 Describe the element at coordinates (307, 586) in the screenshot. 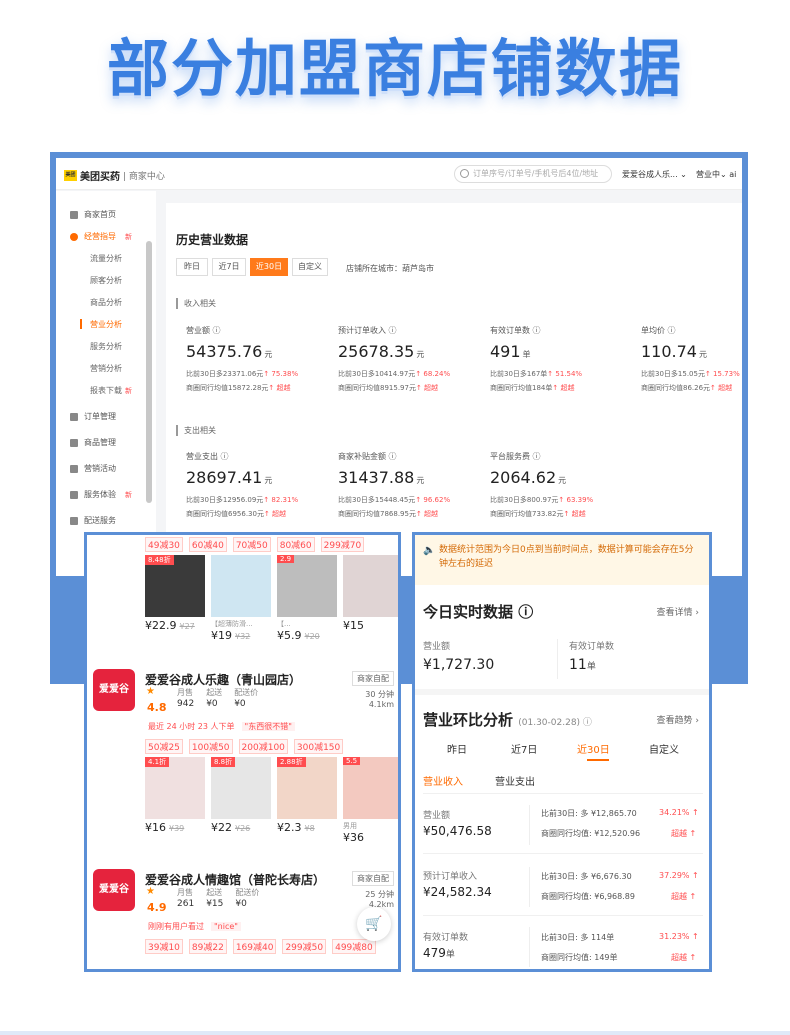

I see `product-image: 2.9` at that location.